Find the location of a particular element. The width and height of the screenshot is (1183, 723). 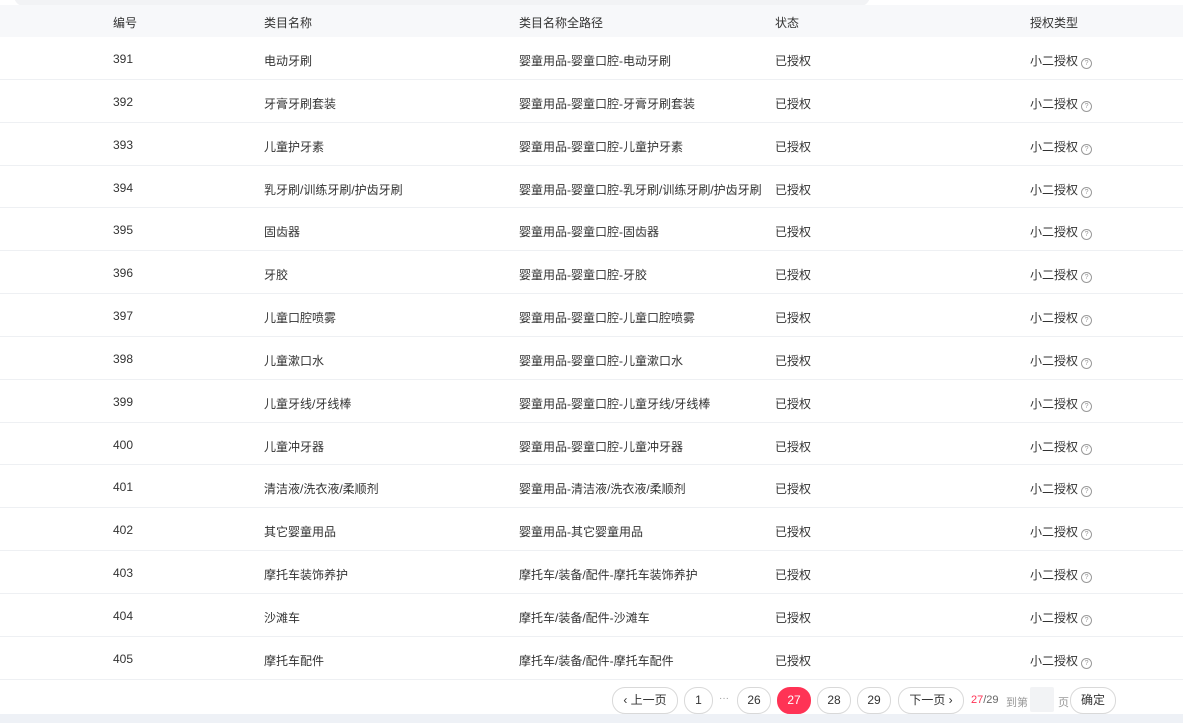

table-row: 395 固齿器 婴童用品-婴童口腔-固齿器 已授权 小二授权? is located at coordinates (591, 230).